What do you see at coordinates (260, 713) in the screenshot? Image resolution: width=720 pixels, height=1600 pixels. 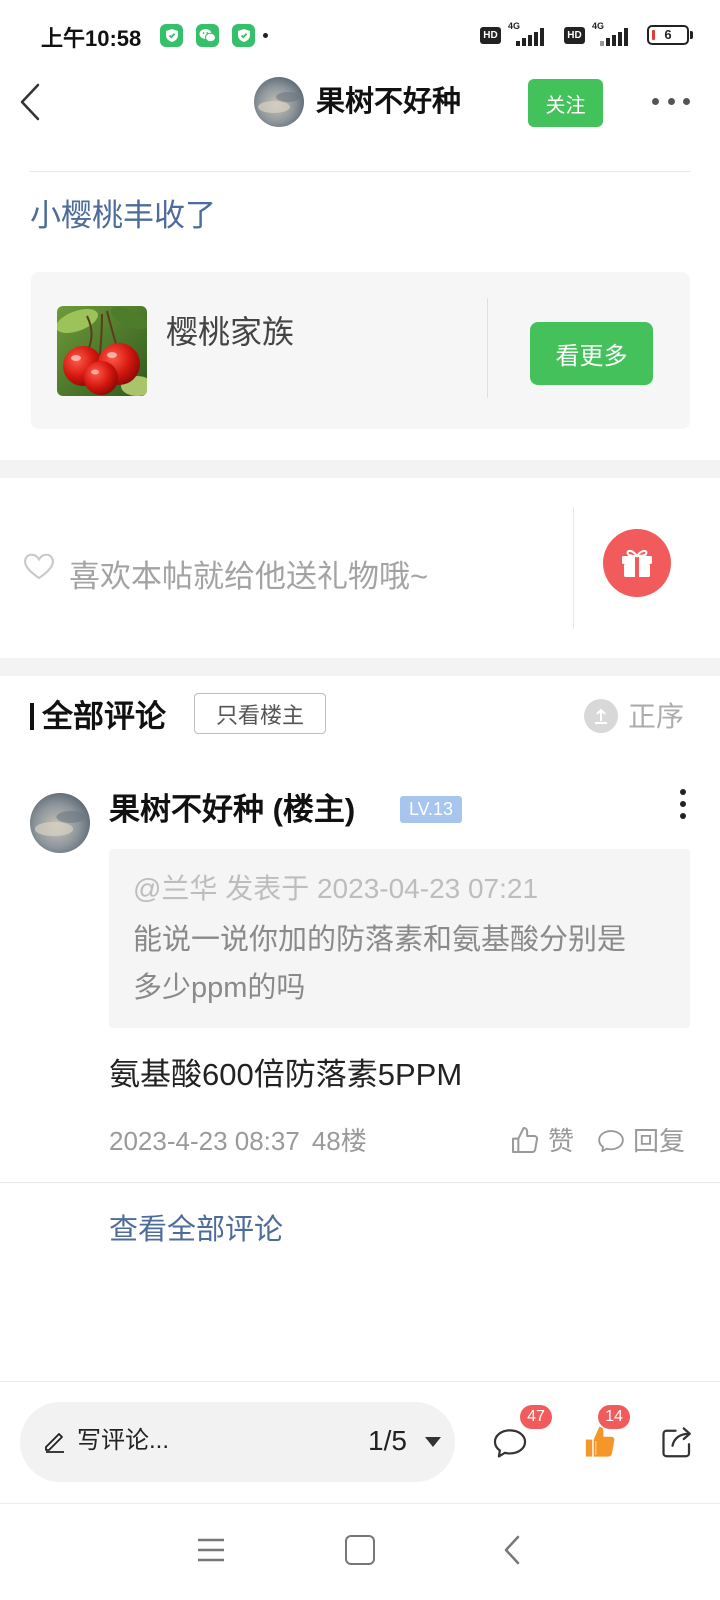 I see `owner-only-filter: 只看楼主` at bounding box center [260, 713].